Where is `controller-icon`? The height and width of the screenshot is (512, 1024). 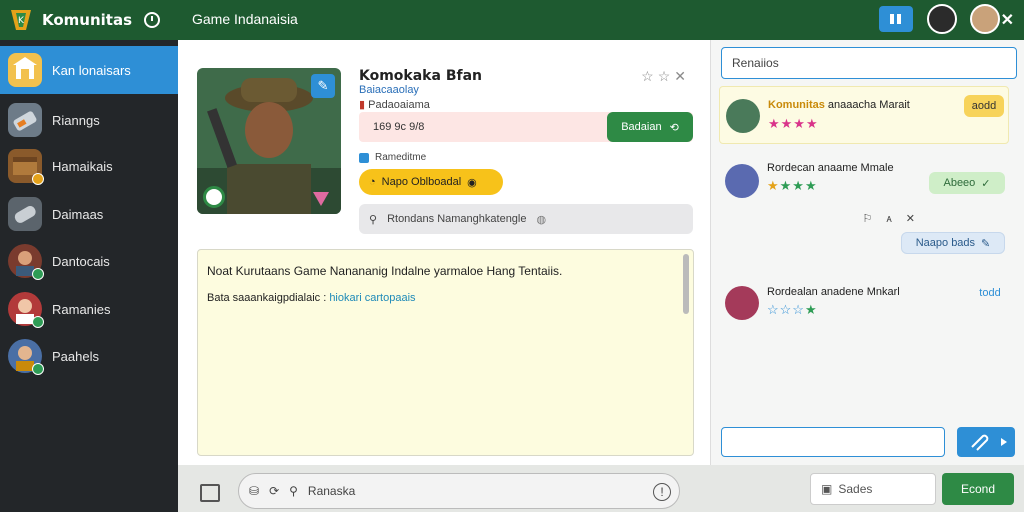
controller-icon is located at coordinates (942, 19).